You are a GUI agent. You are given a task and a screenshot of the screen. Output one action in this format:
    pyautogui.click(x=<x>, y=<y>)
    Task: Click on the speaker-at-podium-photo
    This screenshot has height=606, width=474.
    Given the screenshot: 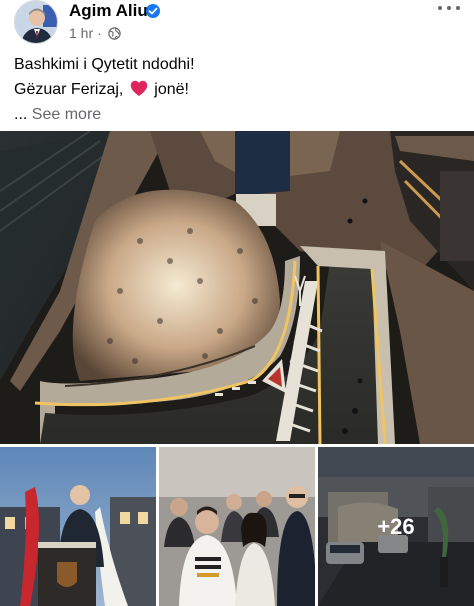 What is the action you would take?
    pyautogui.click(x=78, y=526)
    